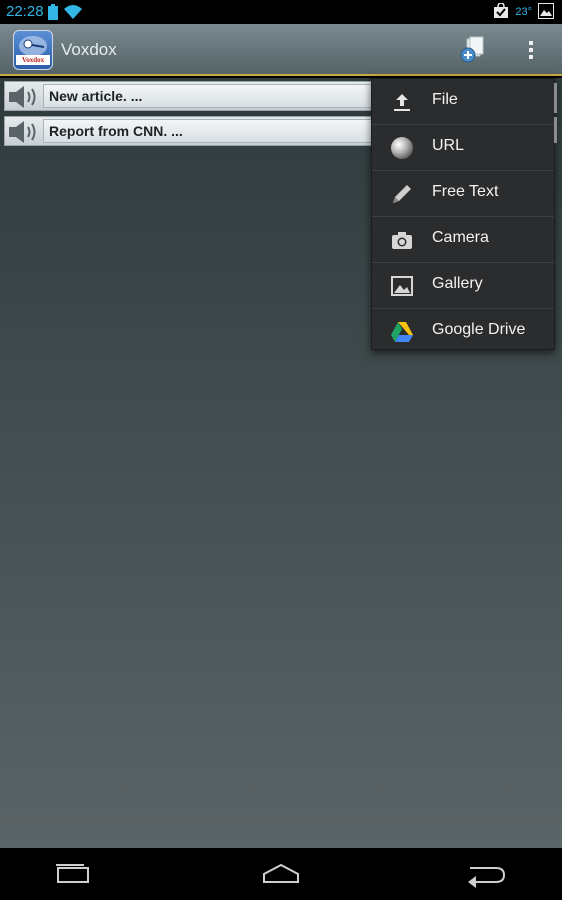 This screenshot has height=900, width=562. I want to click on app-logo: Voxdox, so click(33, 50).